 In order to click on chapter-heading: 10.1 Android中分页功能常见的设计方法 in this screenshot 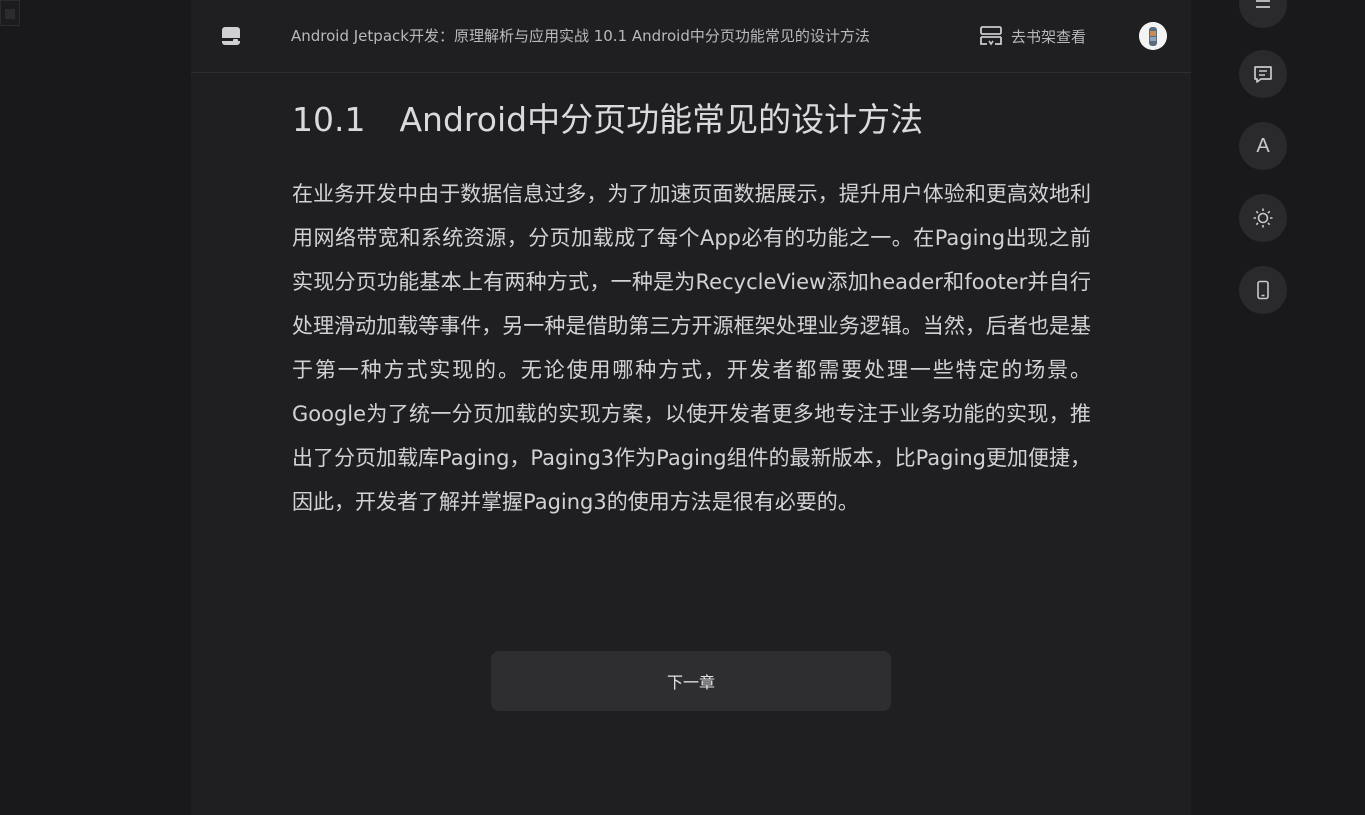, I will do `click(702, 120)`.